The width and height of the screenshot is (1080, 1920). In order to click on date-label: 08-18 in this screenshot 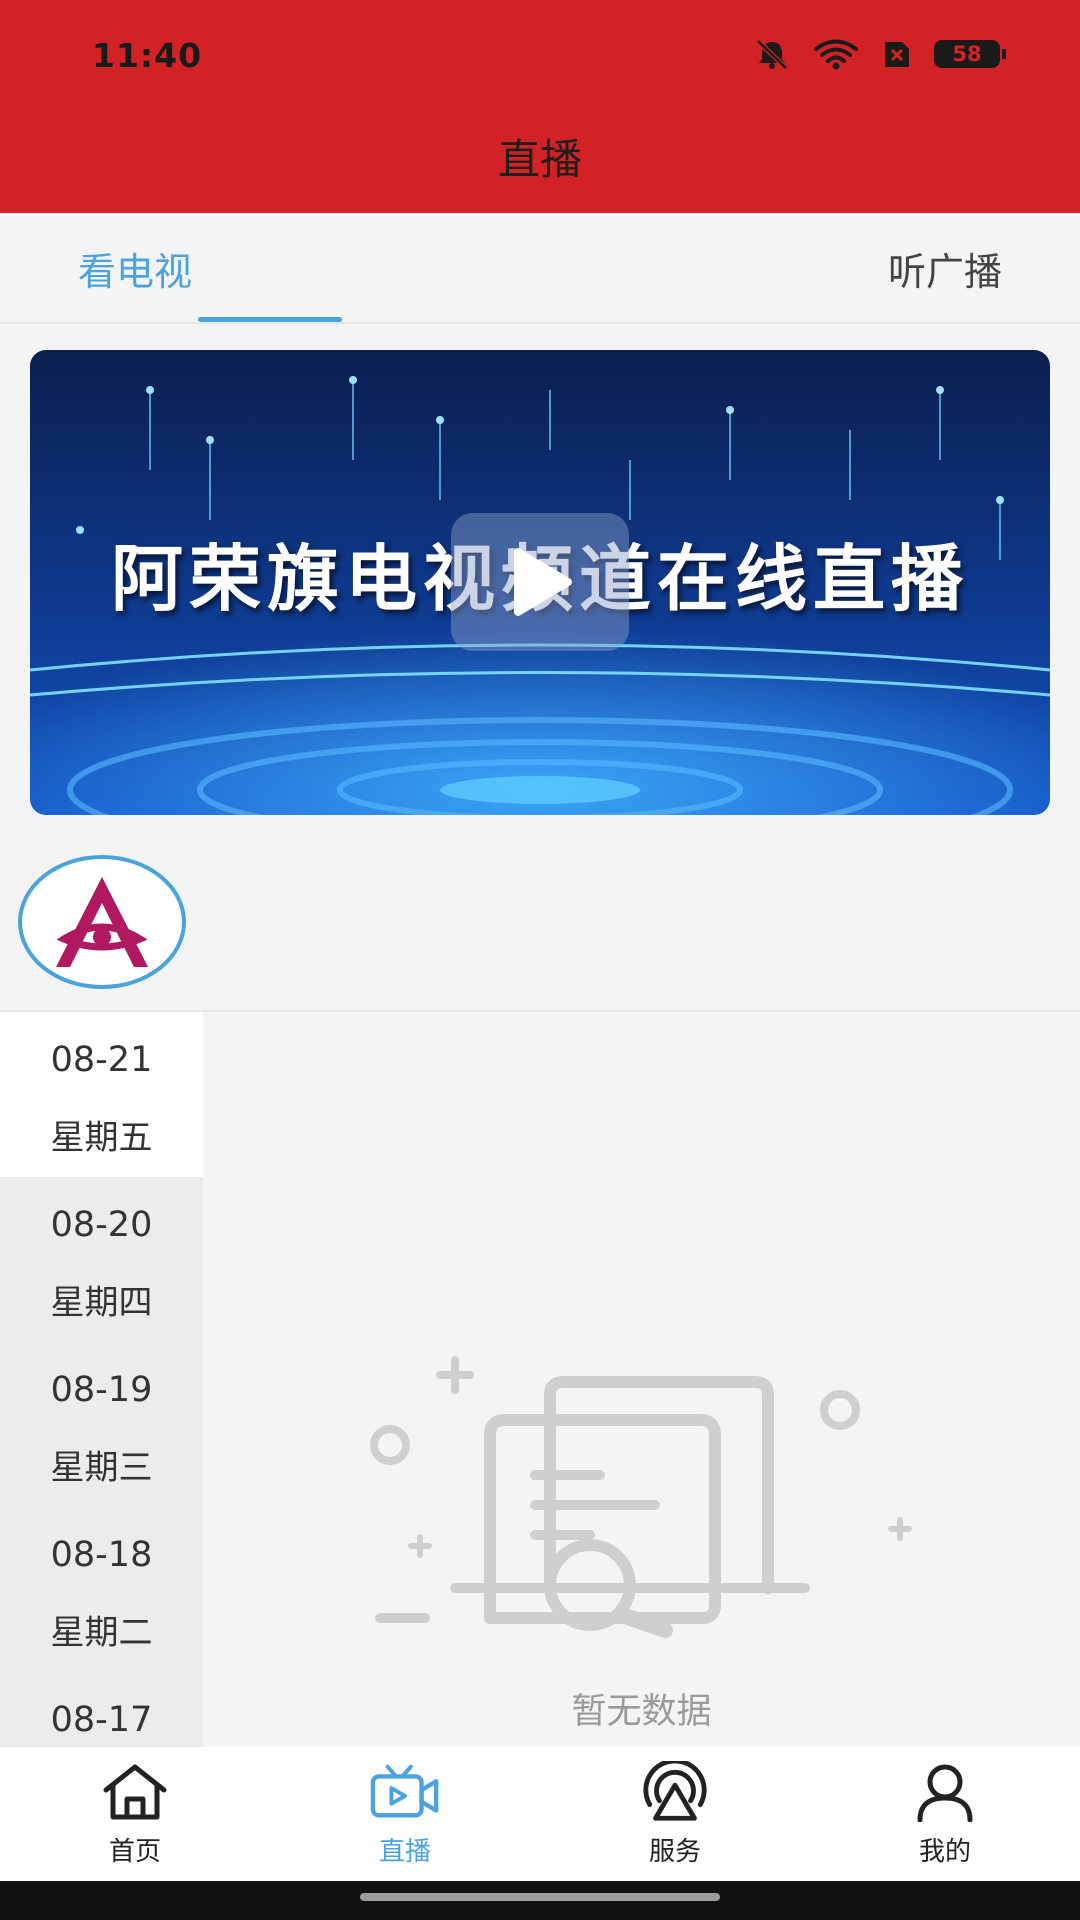, I will do `click(101, 1555)`.